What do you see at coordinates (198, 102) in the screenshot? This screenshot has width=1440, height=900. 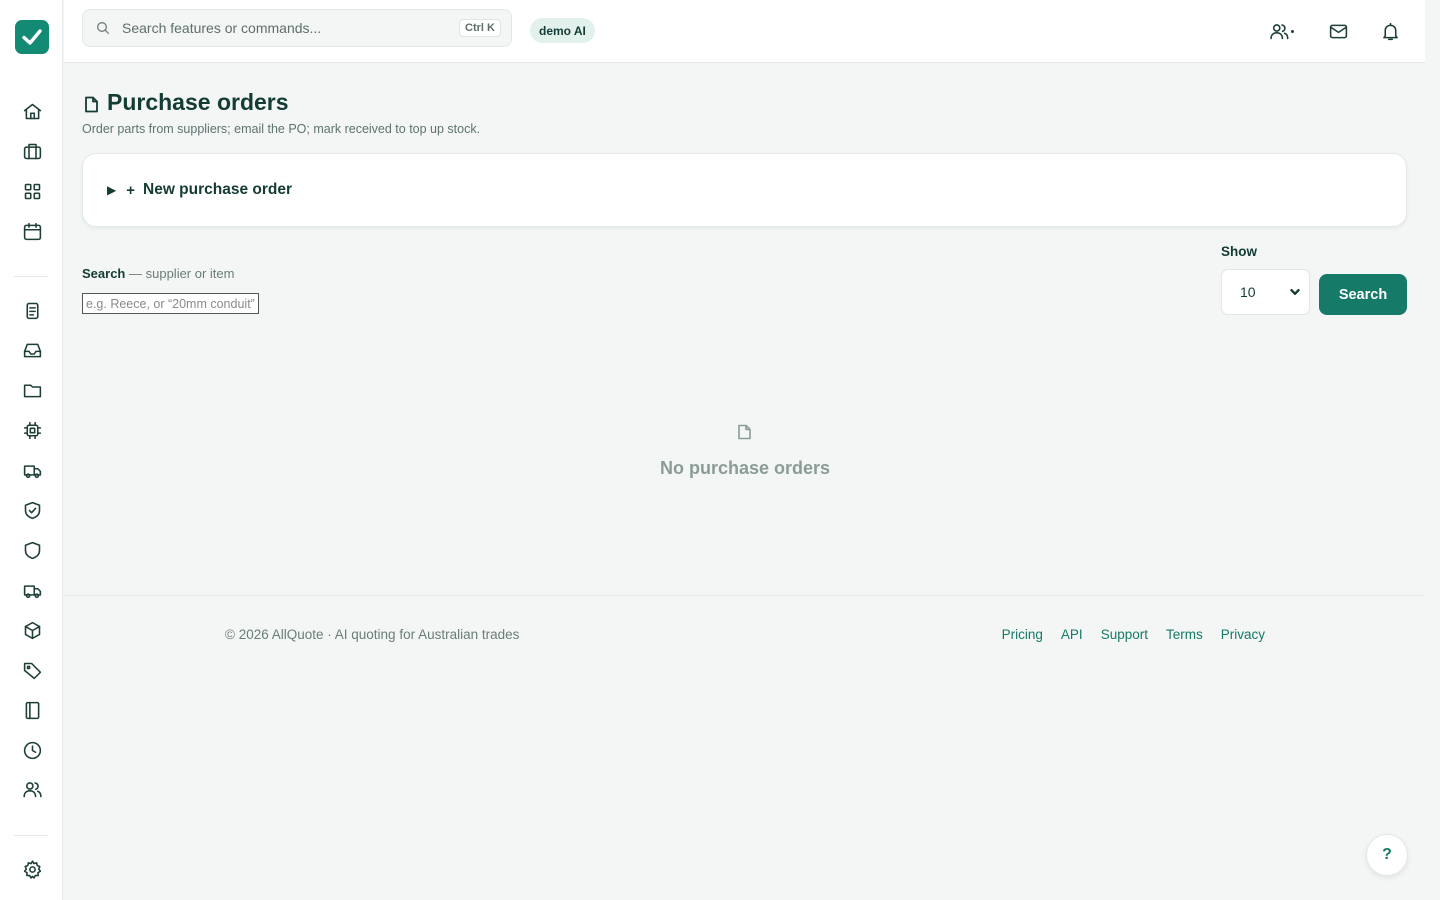 I see `page-title: Purchase orders` at bounding box center [198, 102].